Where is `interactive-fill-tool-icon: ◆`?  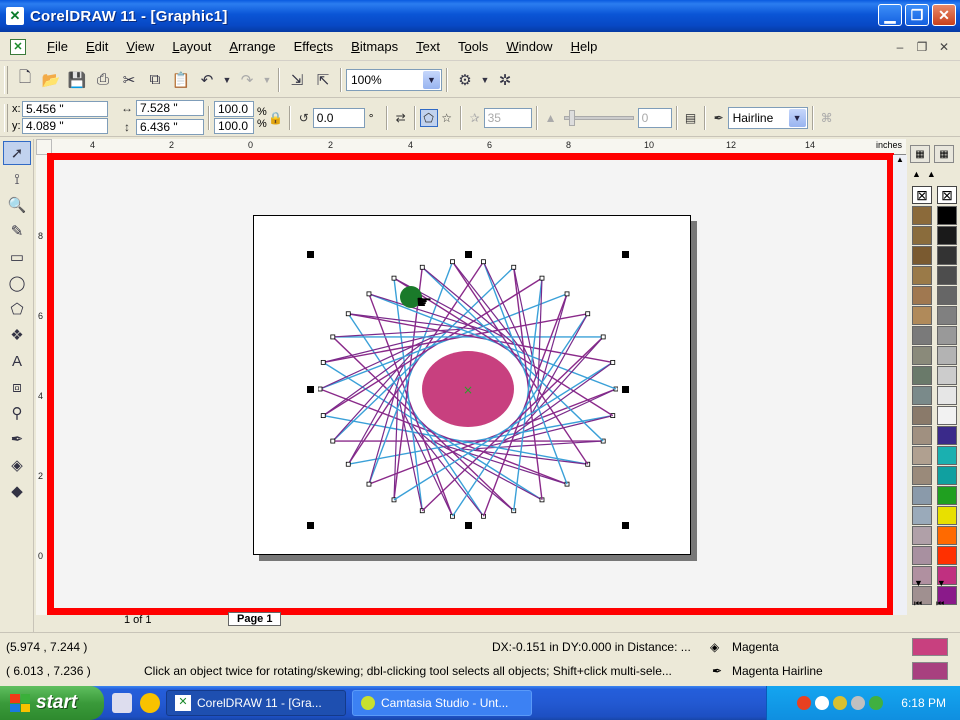
interactive-fill-tool-icon: ◆ is located at coordinates (17, 491).